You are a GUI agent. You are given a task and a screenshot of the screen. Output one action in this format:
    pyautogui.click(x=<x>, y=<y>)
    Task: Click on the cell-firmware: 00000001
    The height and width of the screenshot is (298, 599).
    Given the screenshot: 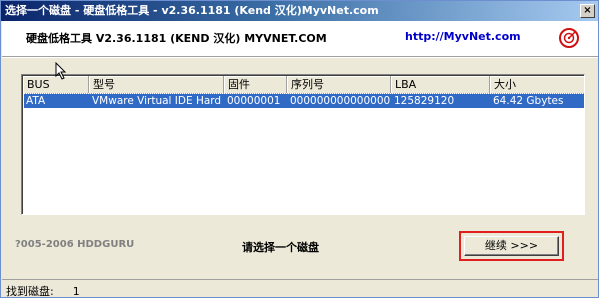 What is the action you would take?
    pyautogui.click(x=254, y=101)
    